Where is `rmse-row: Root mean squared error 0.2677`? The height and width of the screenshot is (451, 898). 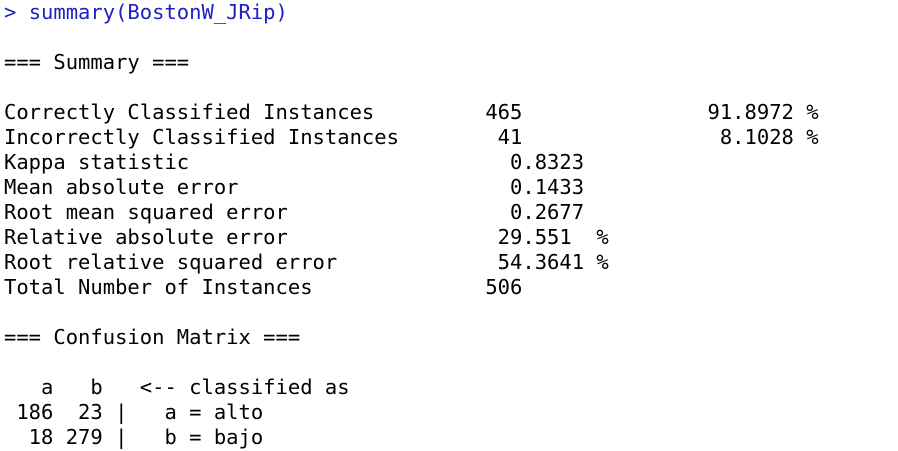
rmse-row: Root mean squared error 0.2677 is located at coordinates (294, 212).